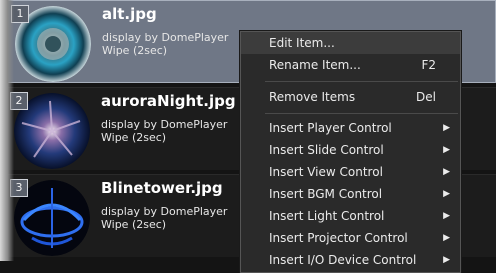 The image size is (496, 273). What do you see at coordinates (326, 172) in the screenshot?
I see `menu-item-label: Insert View Control` at bounding box center [326, 172].